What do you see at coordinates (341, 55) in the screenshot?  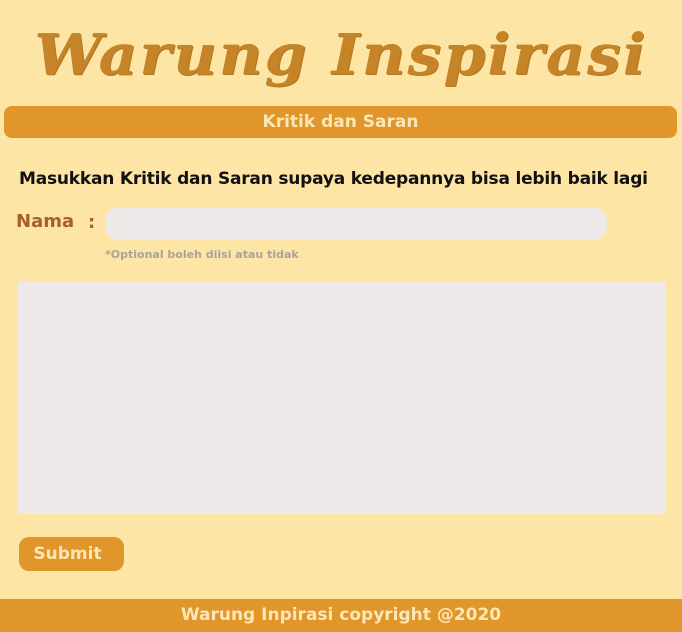 I see `site-title: Warung Inspirasi` at bounding box center [341, 55].